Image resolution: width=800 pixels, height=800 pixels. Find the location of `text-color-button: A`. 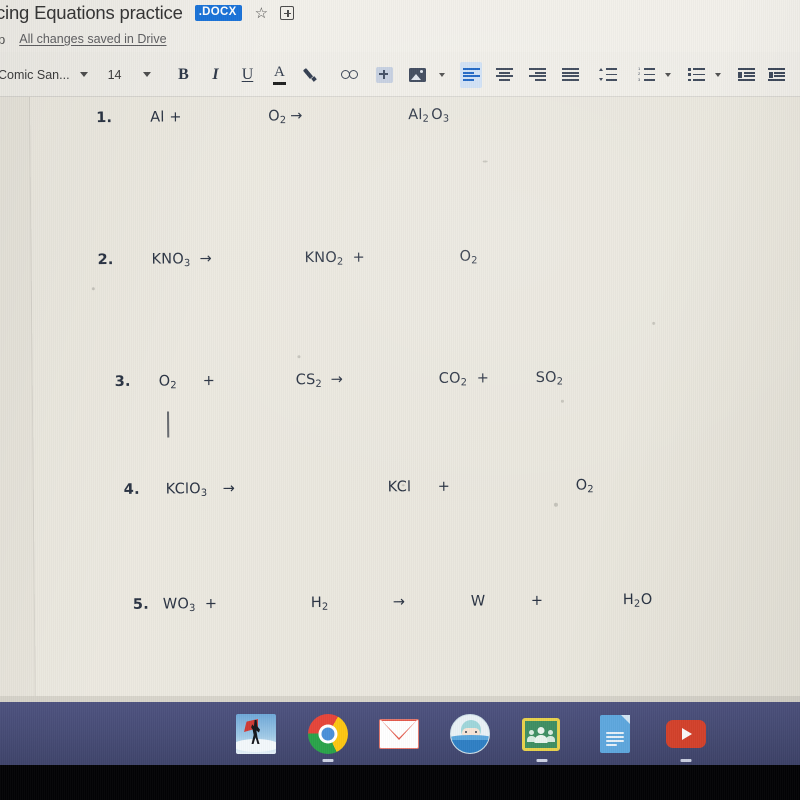

text-color-button: A is located at coordinates (279, 75).